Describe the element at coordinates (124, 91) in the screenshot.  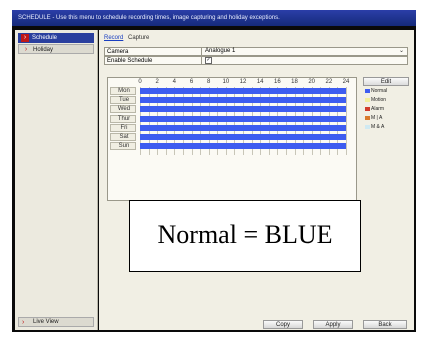
I see `day-label: Mon` at that location.